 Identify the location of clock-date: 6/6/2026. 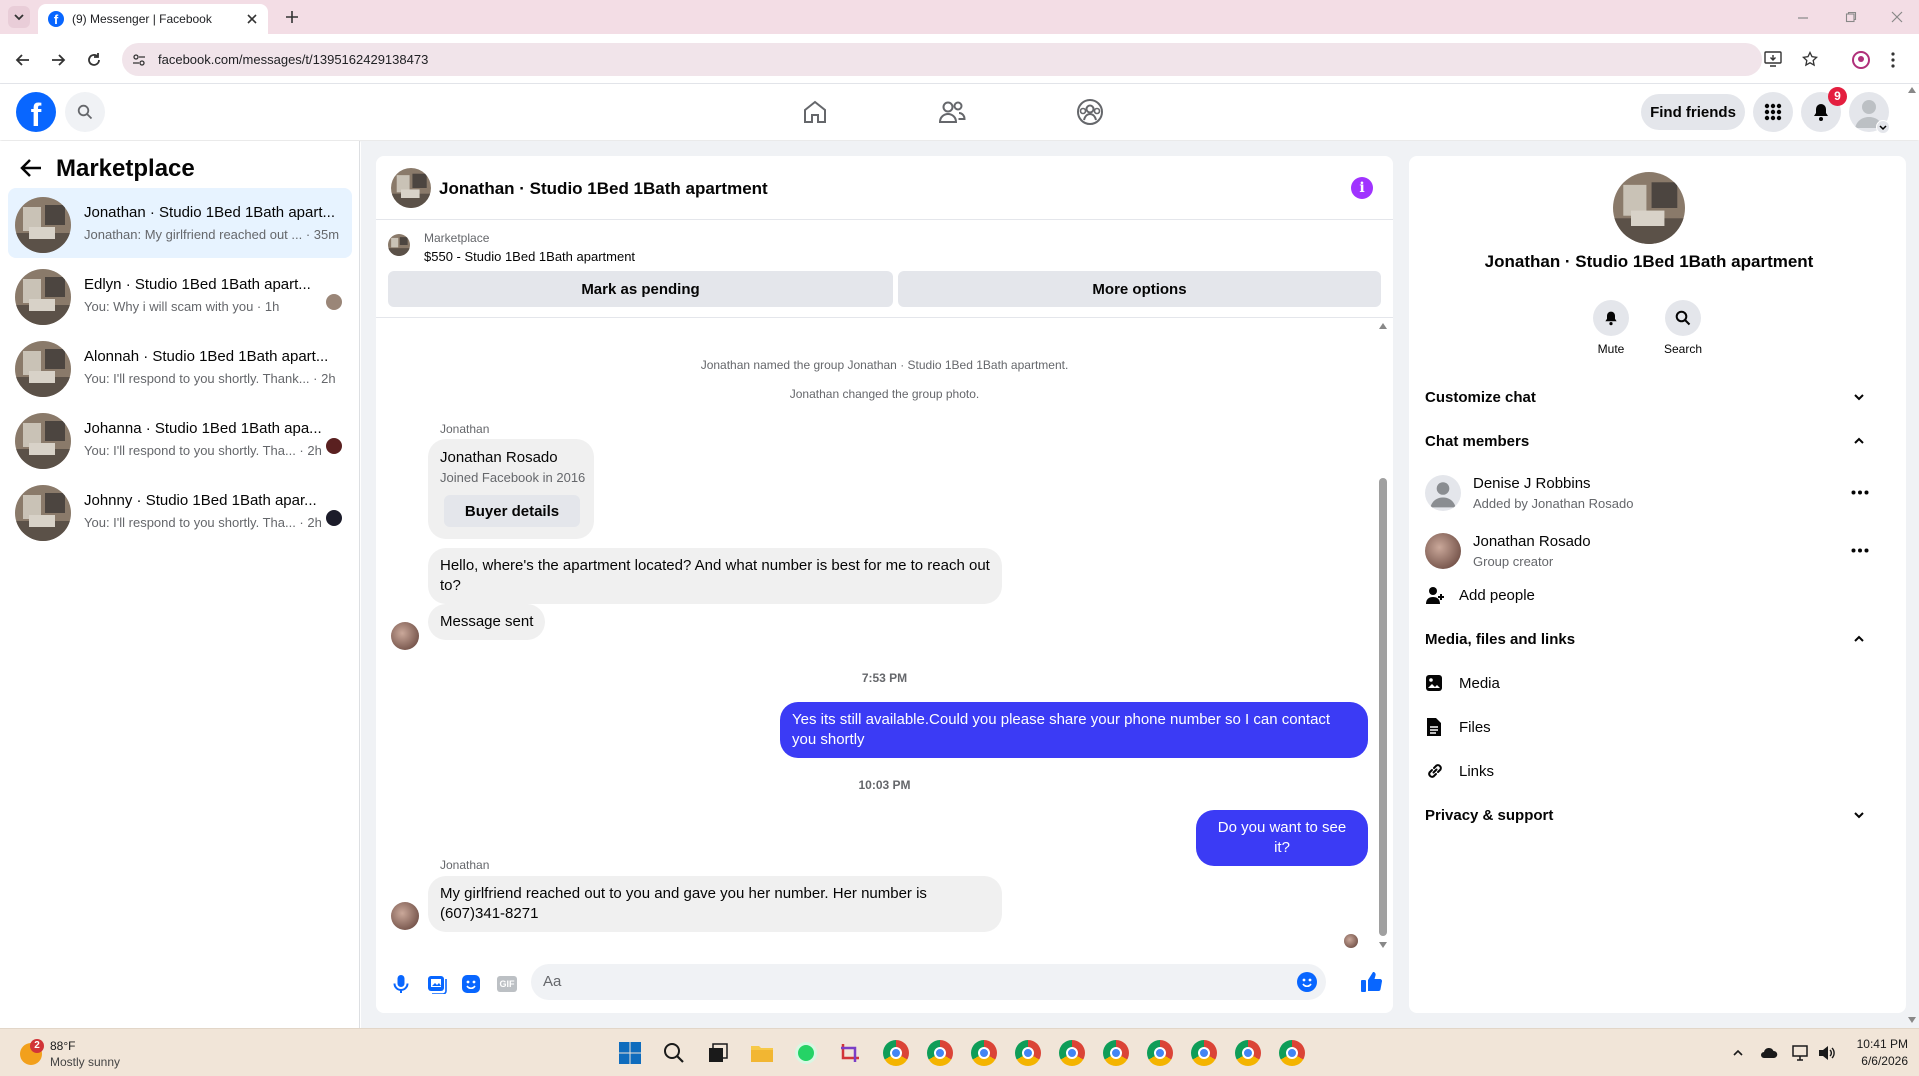
(1877, 1061).